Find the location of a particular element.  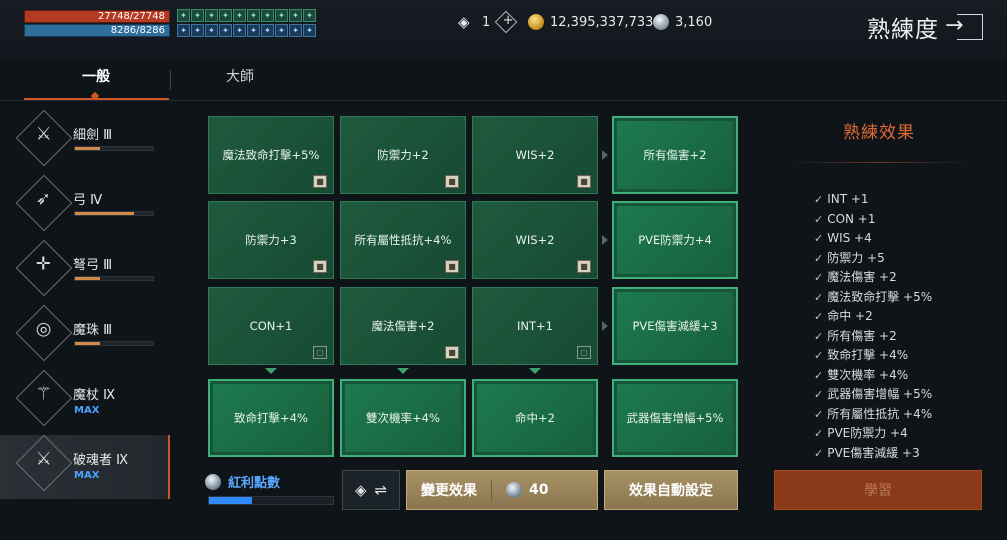

effect-item: ✓ 魔法傷害 +2 is located at coordinates (904, 278).